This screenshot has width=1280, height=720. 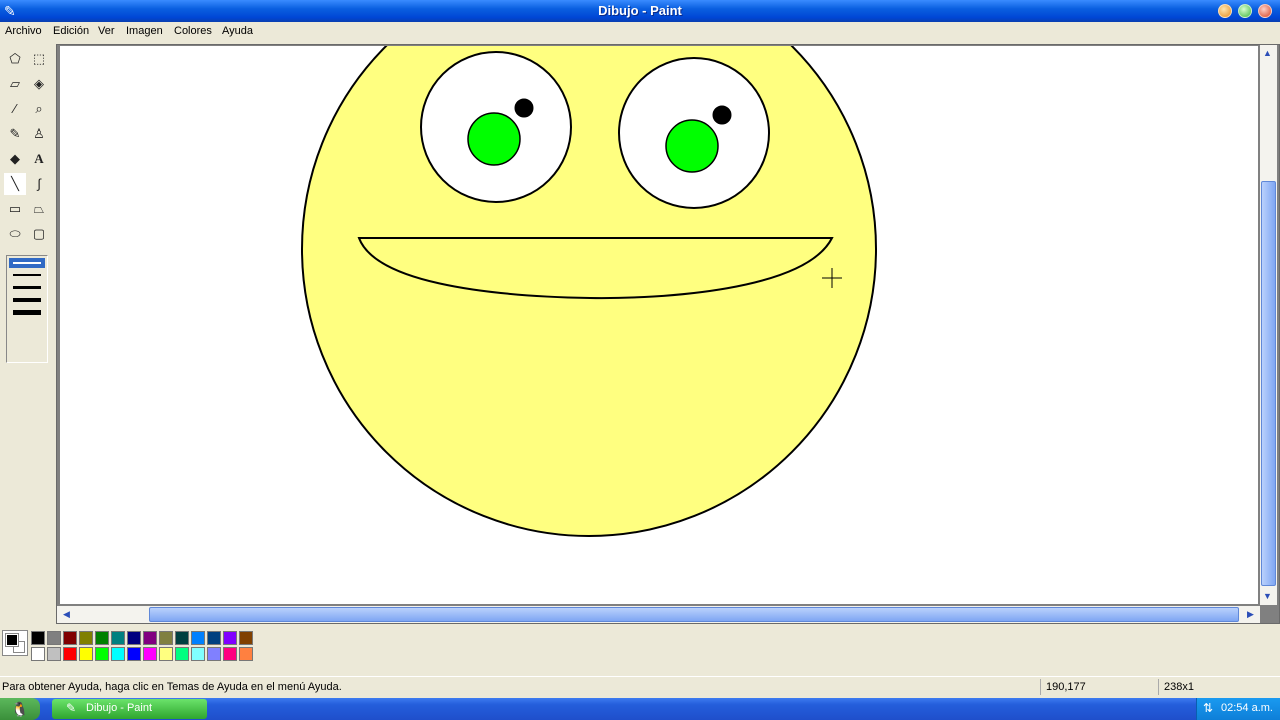 What do you see at coordinates (1225, 11) in the screenshot?
I see `minimize-button` at bounding box center [1225, 11].